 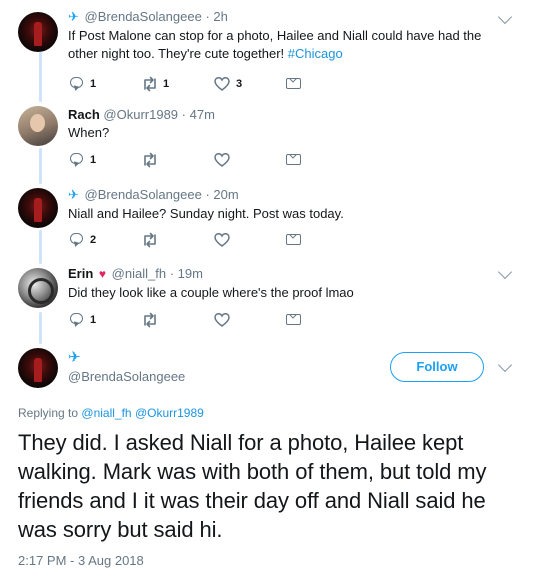 What do you see at coordinates (139, 273) in the screenshot?
I see `tweet-handle: @niall_fh` at bounding box center [139, 273].